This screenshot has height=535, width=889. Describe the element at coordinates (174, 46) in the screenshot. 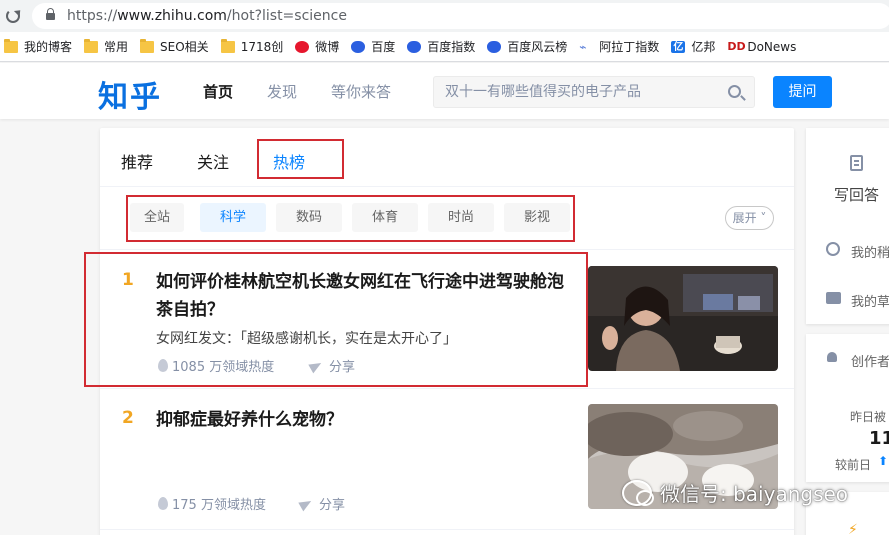

I see `bookmark-item: SEO相关` at that location.